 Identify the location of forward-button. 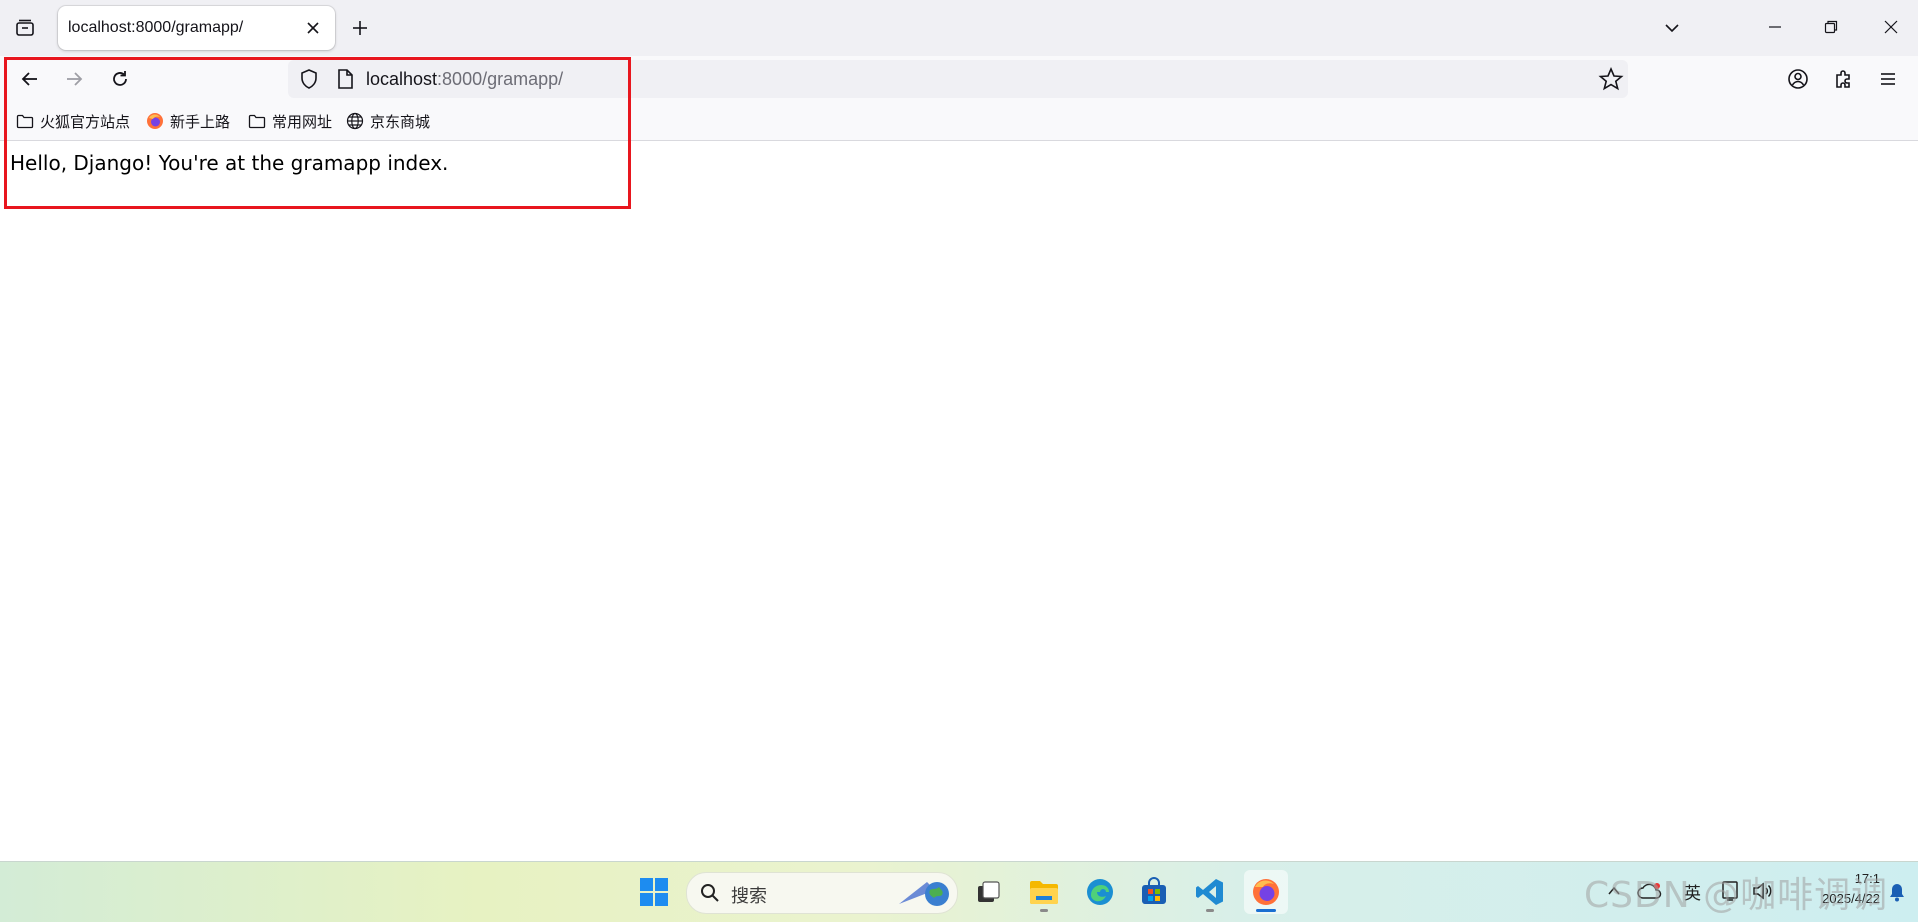
(74, 79).